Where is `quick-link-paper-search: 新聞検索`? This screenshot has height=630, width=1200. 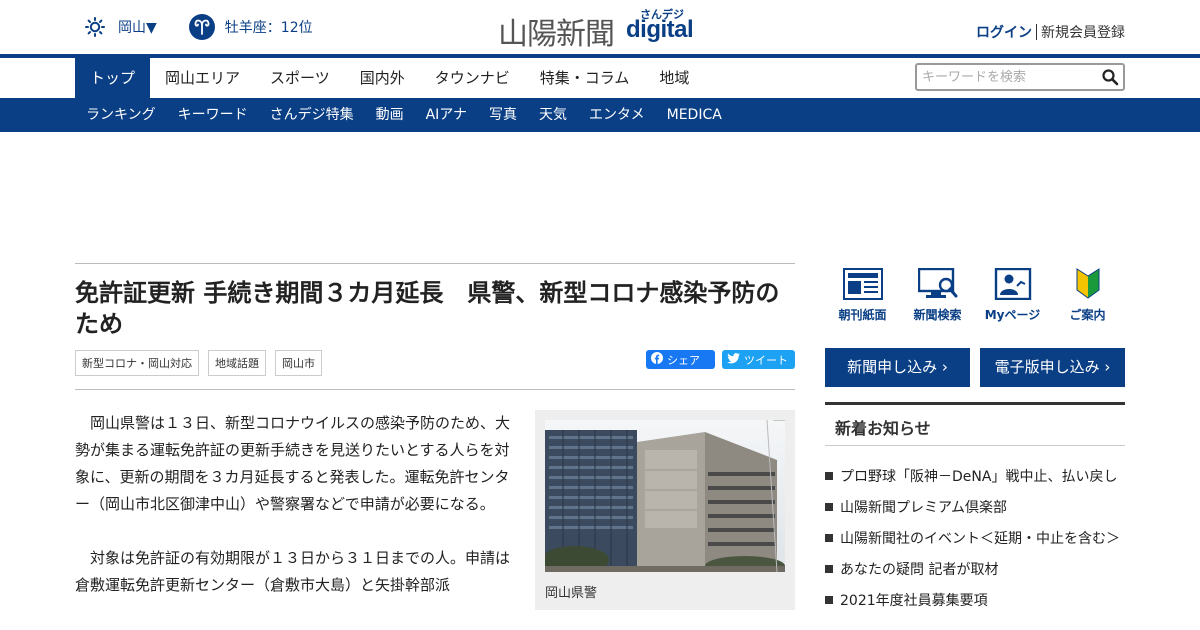
quick-link-paper-search: 新聞検索 is located at coordinates (937, 297).